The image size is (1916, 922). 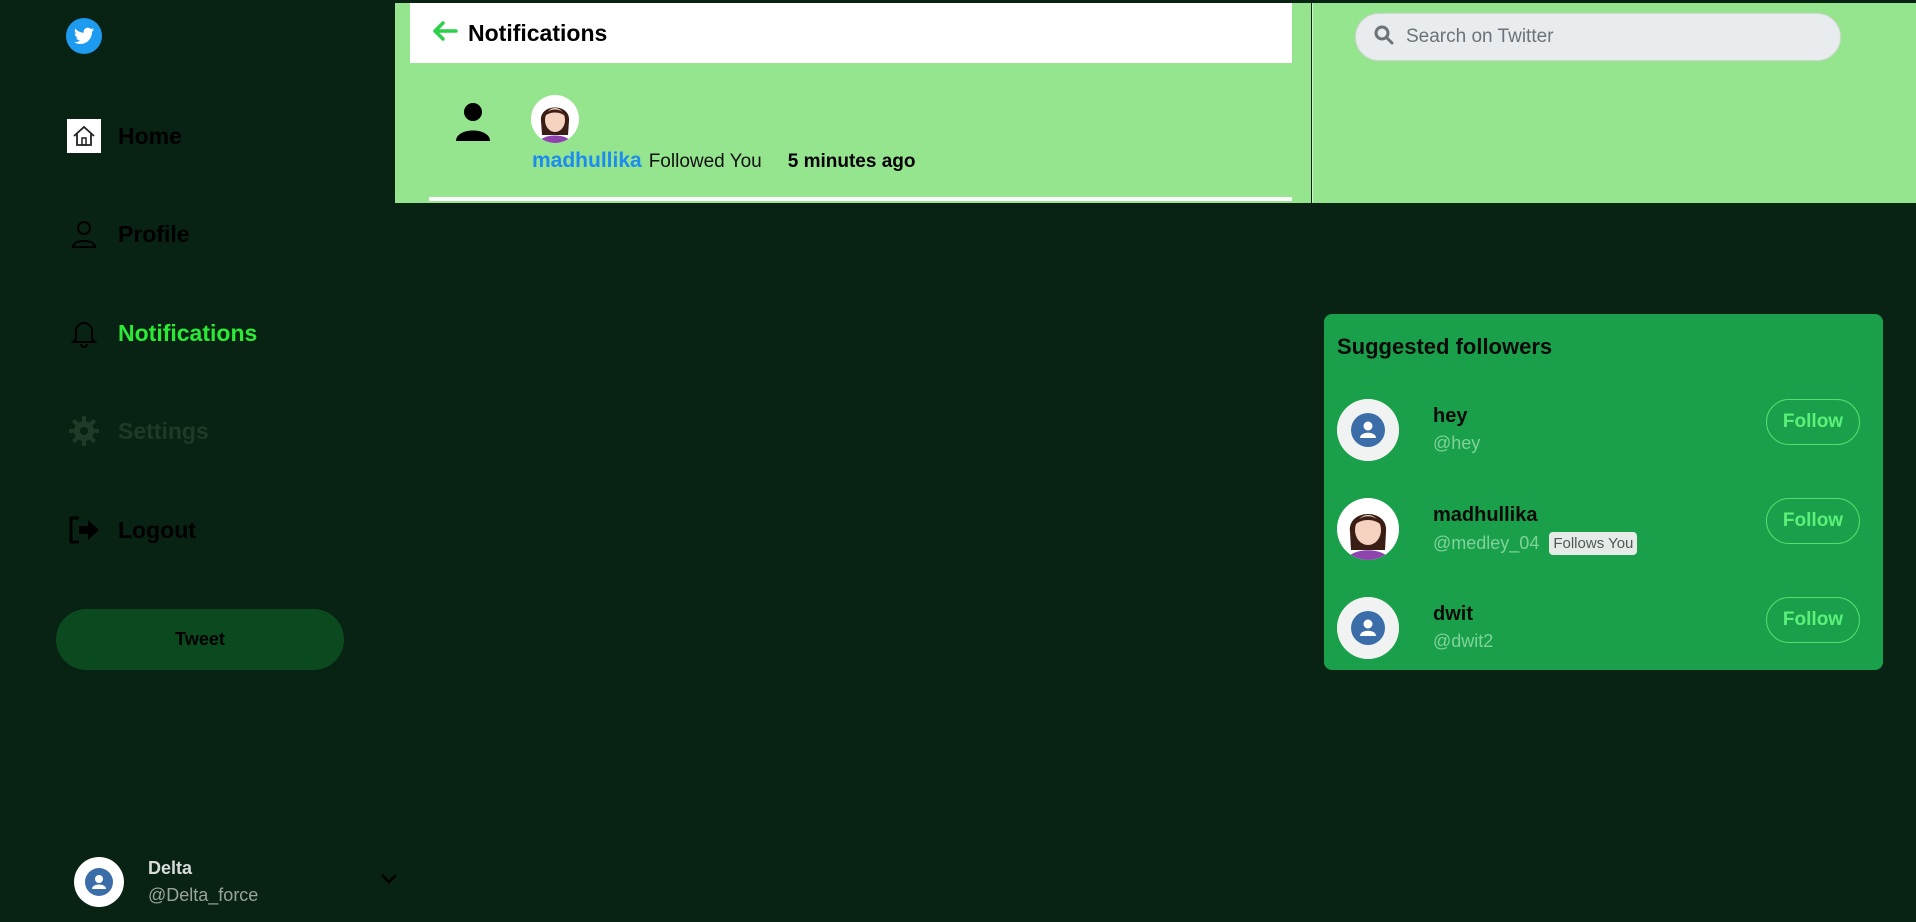 I want to click on sidebar-item-settings: Settings, so click(x=137, y=431).